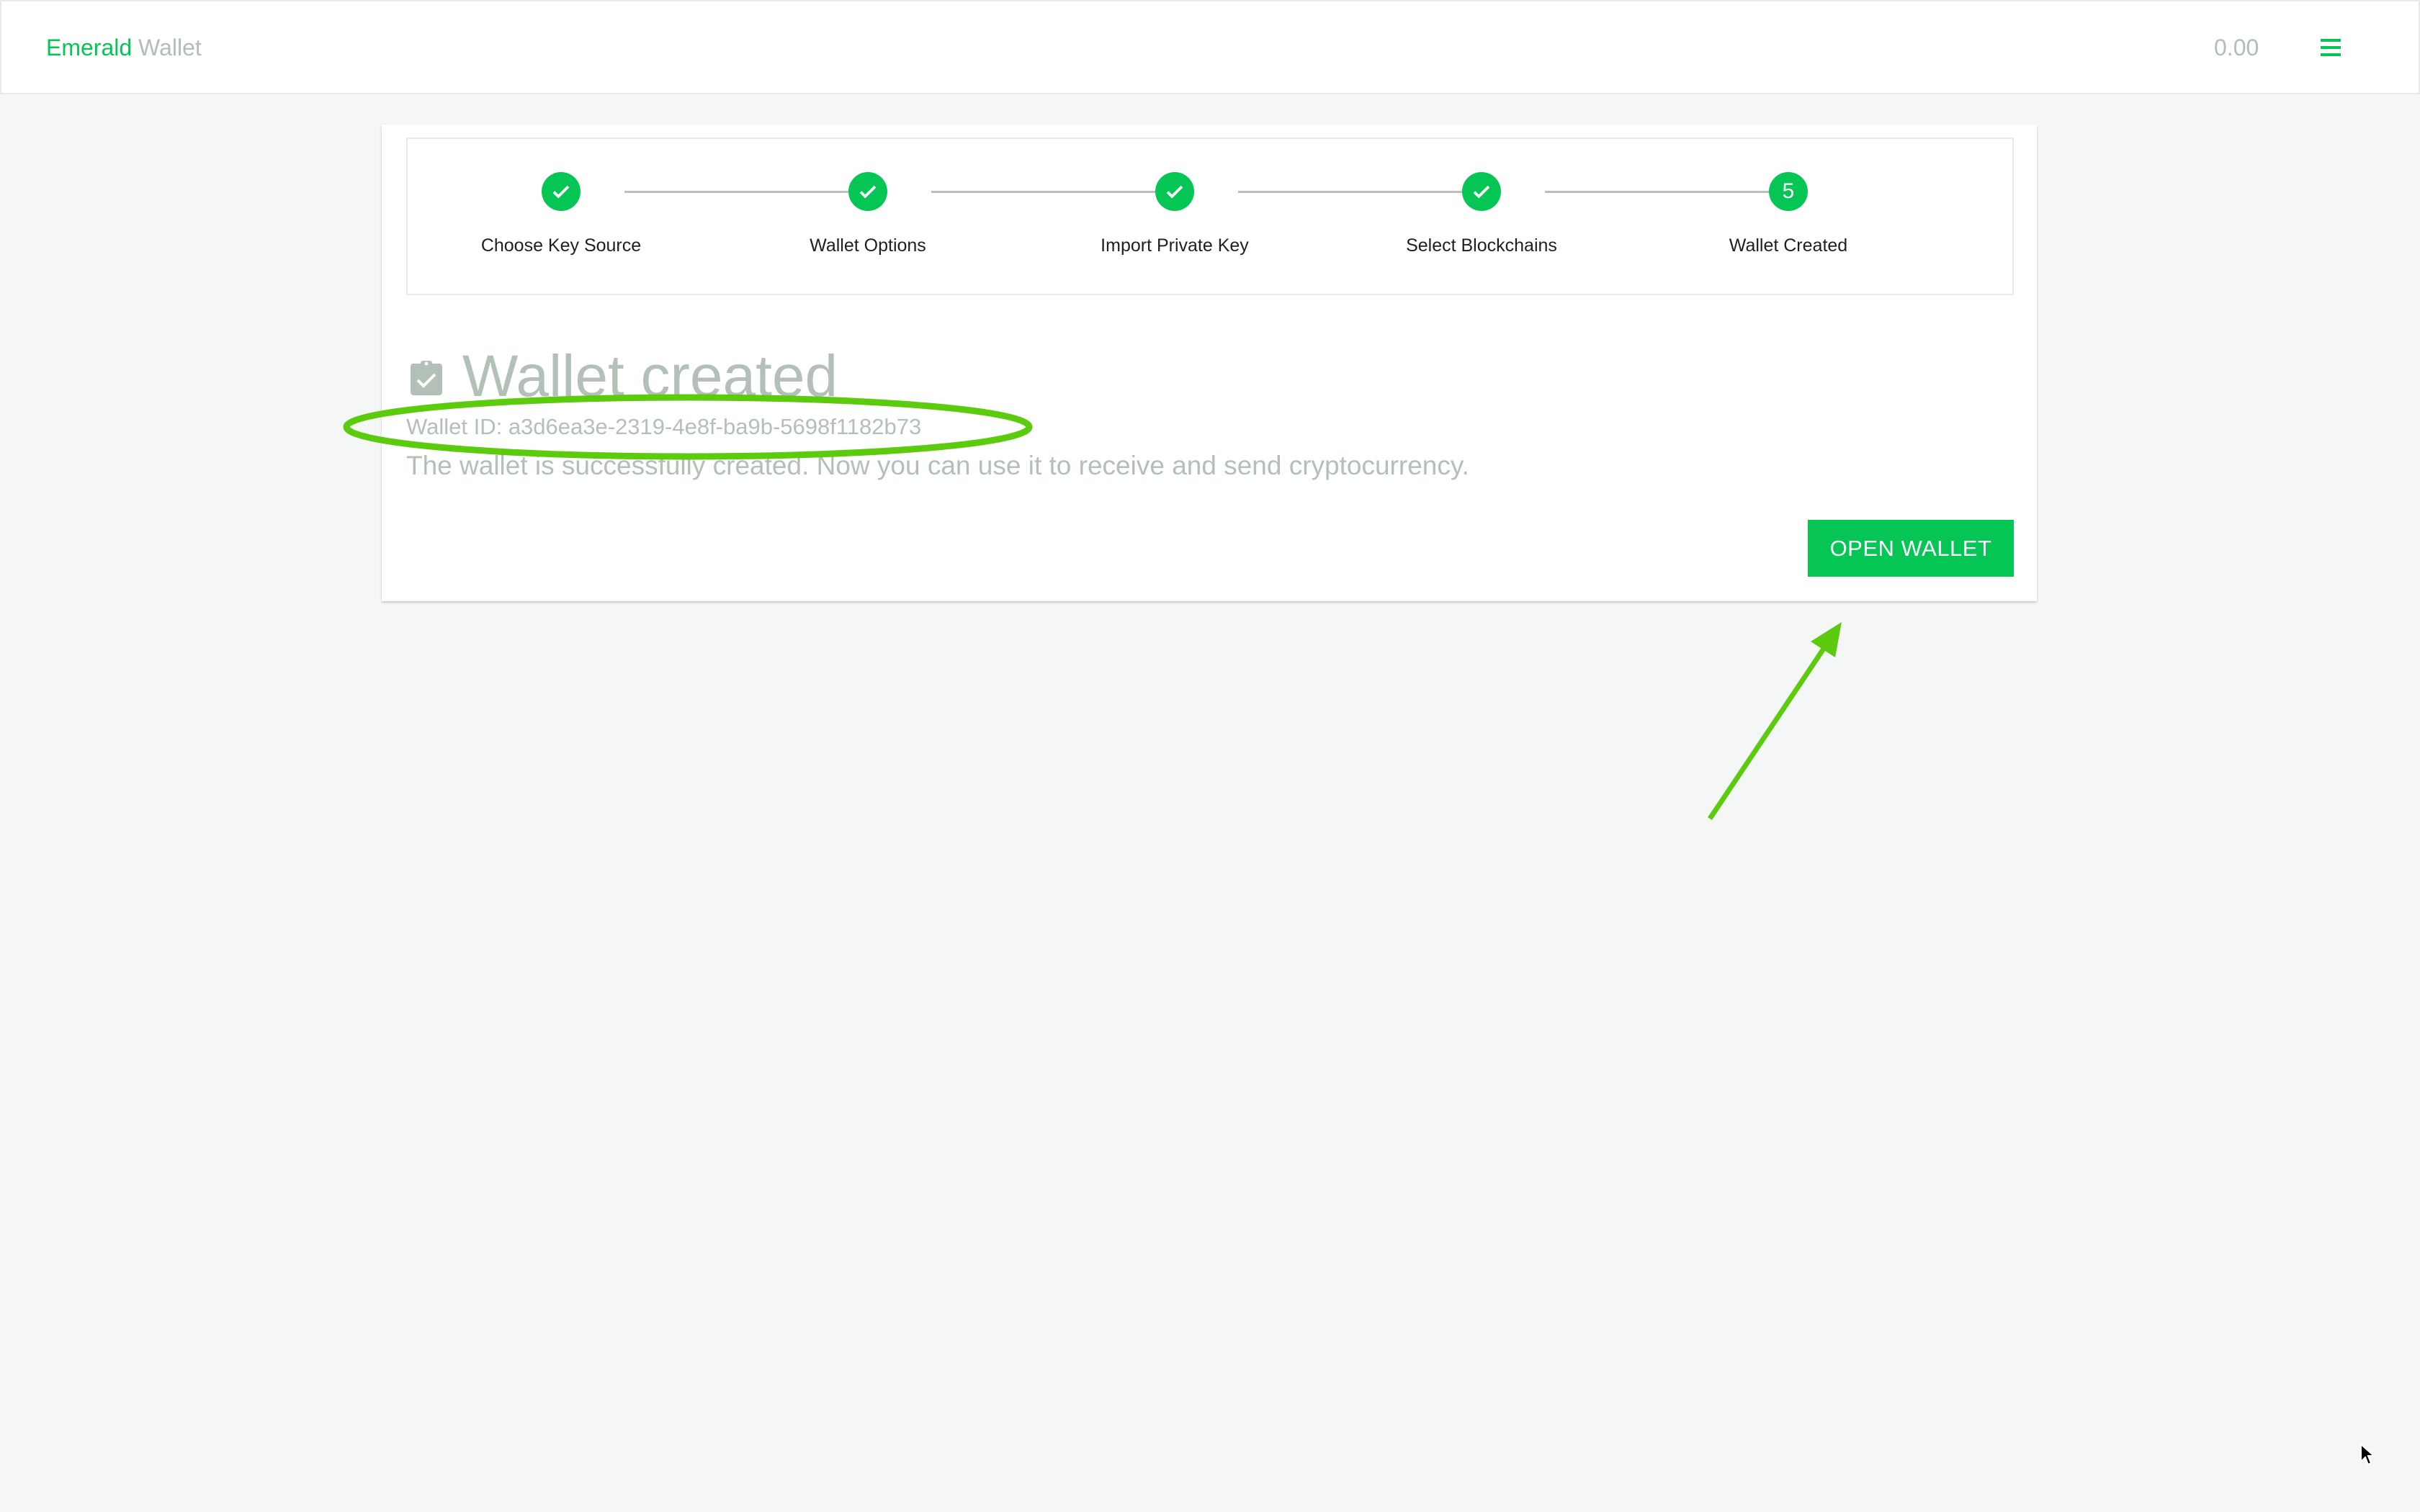 The height and width of the screenshot is (1512, 2420). Describe the element at coordinates (1827, 639) in the screenshot. I see `arrow-head` at that location.